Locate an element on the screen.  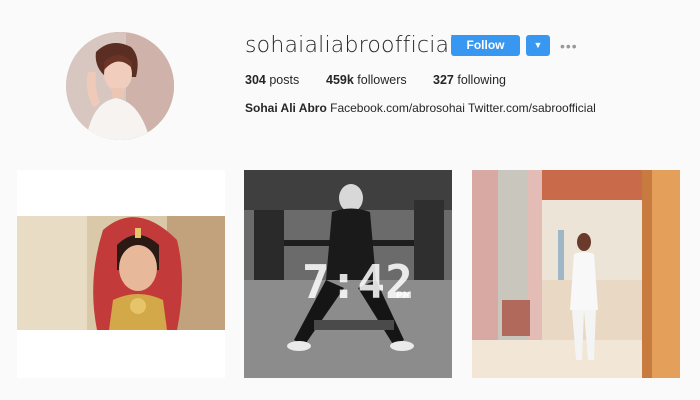
followers-stat: 459k followers is located at coordinates (366, 80).